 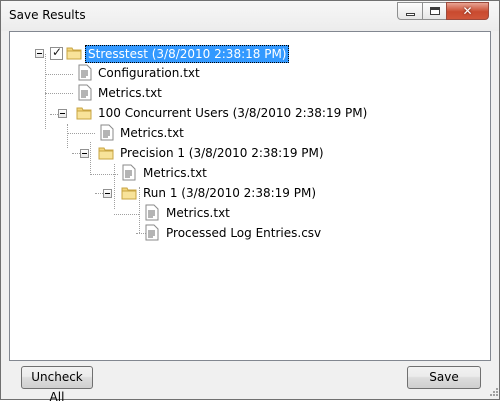 What do you see at coordinates (149, 73) in the screenshot?
I see `tree-node-label: Configuration.txt` at bounding box center [149, 73].